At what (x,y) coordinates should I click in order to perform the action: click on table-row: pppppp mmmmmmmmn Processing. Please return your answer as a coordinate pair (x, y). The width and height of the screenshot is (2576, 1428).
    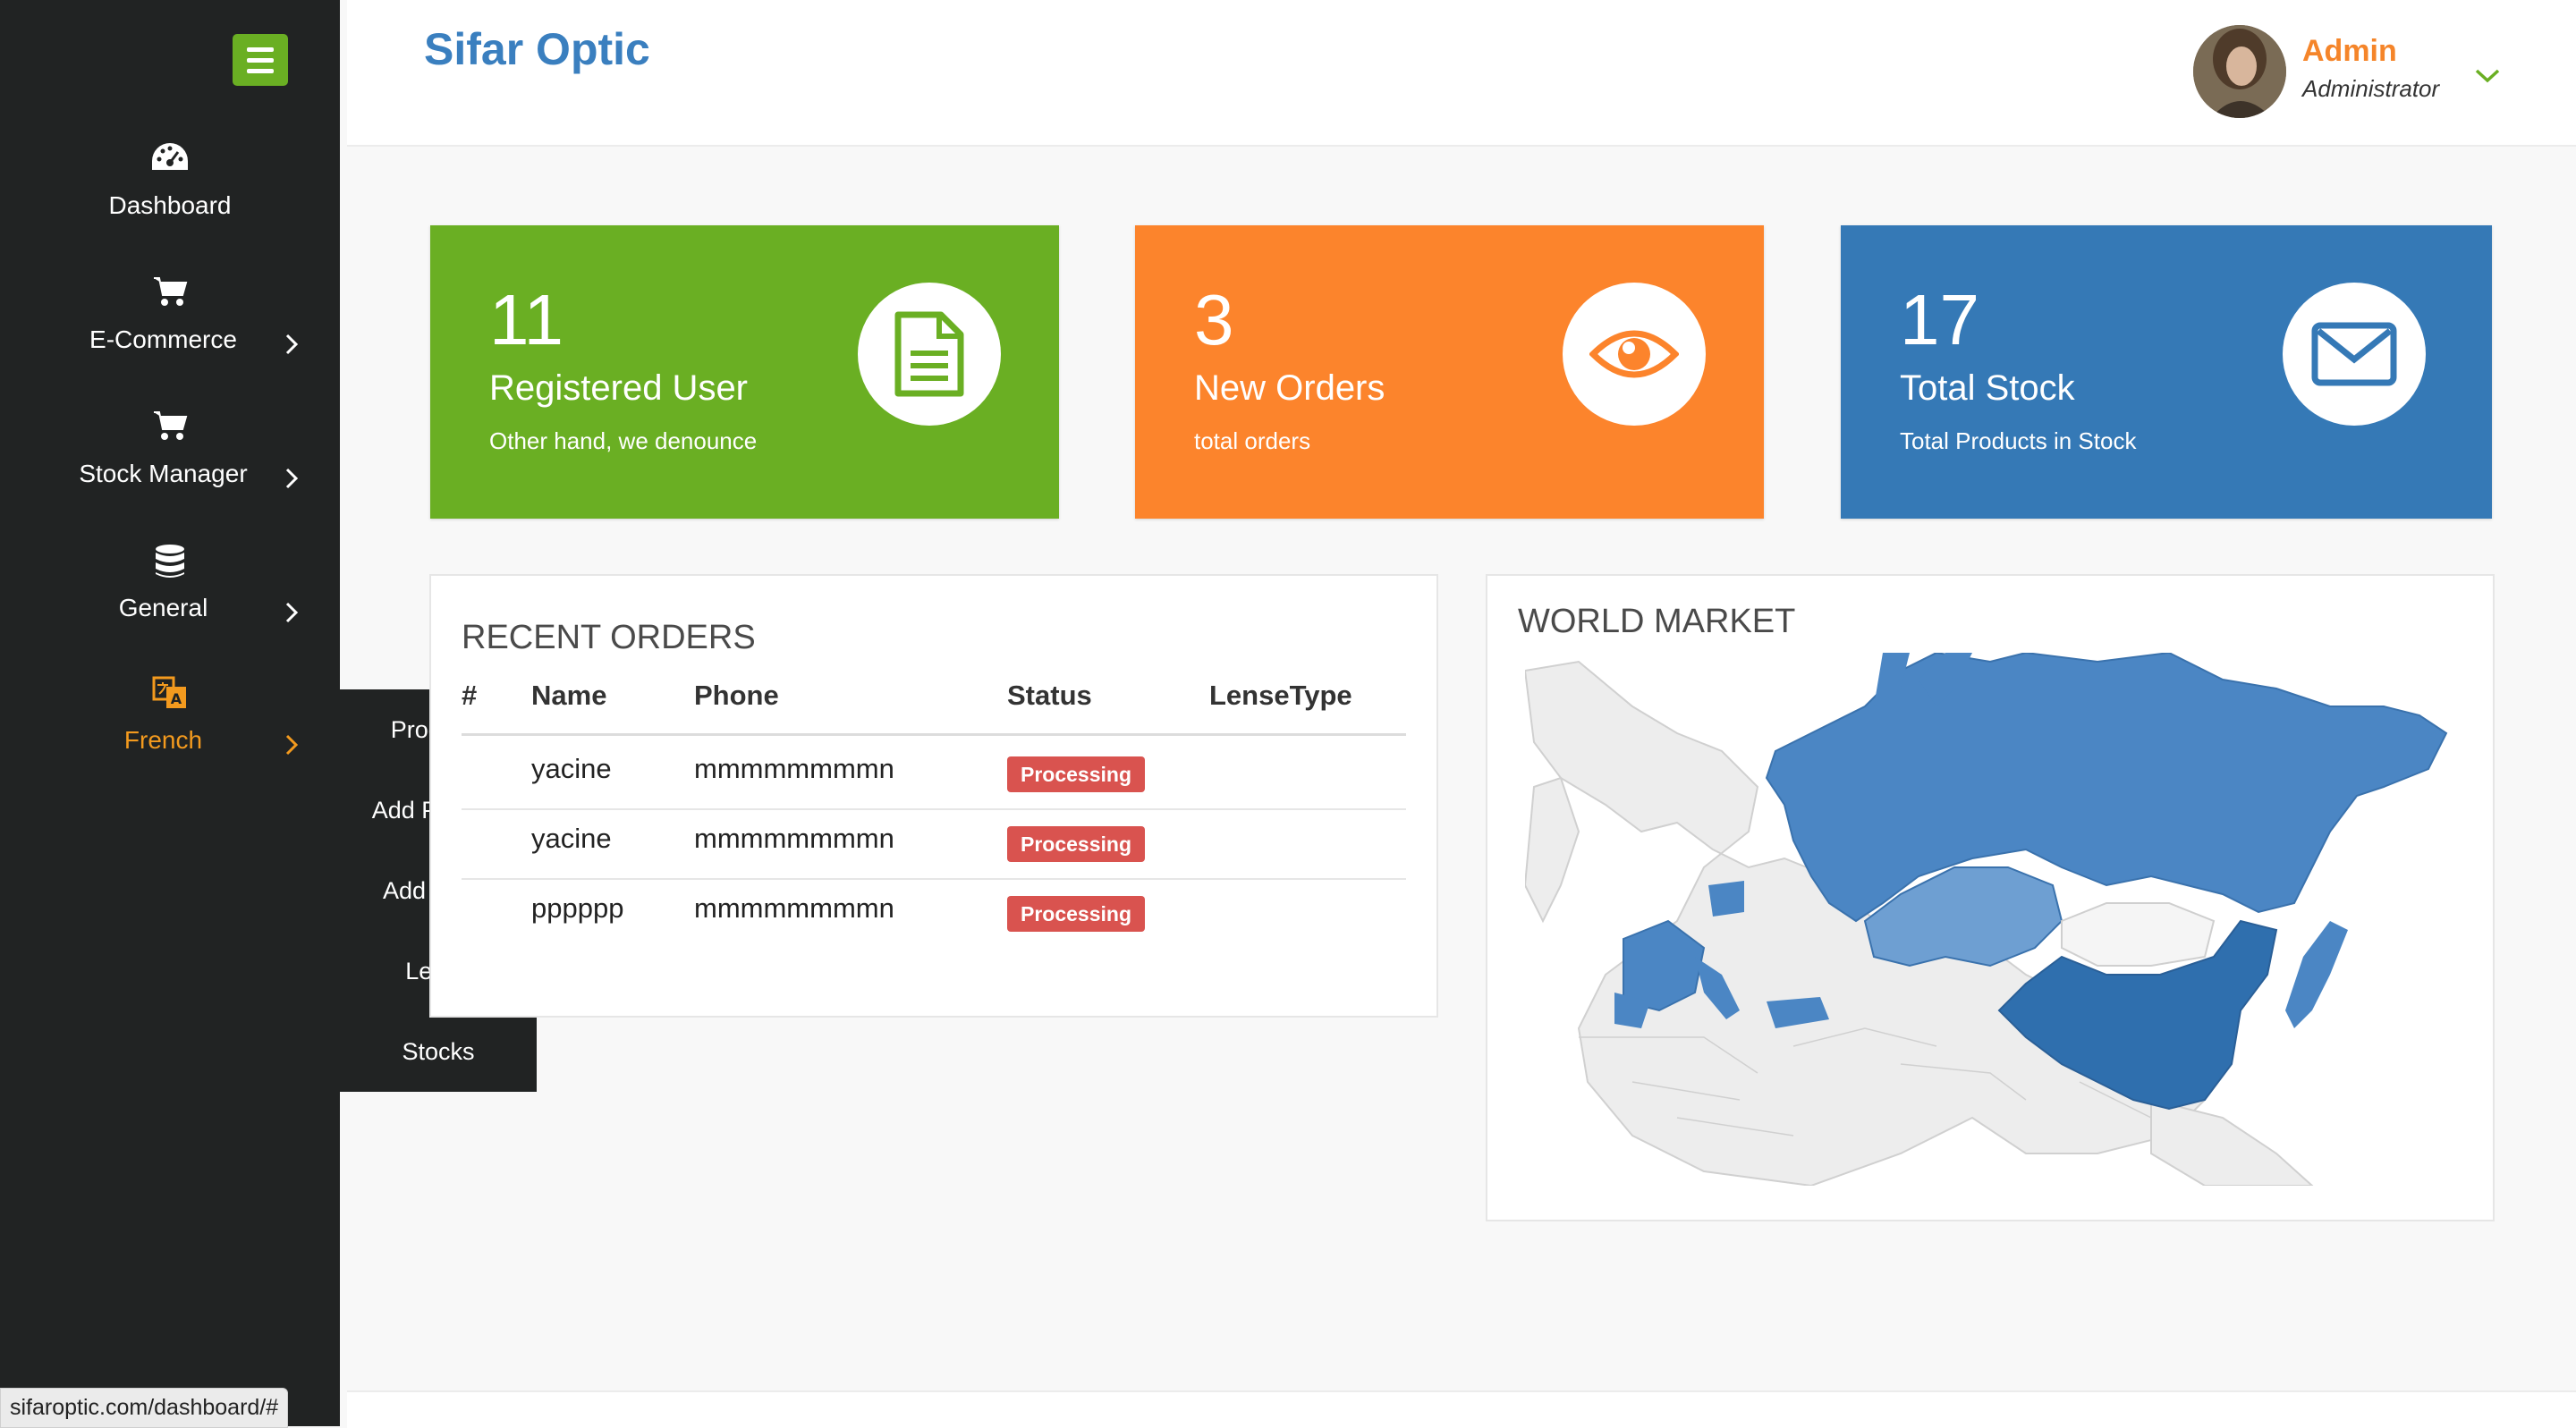
    Looking at the image, I should click on (934, 913).